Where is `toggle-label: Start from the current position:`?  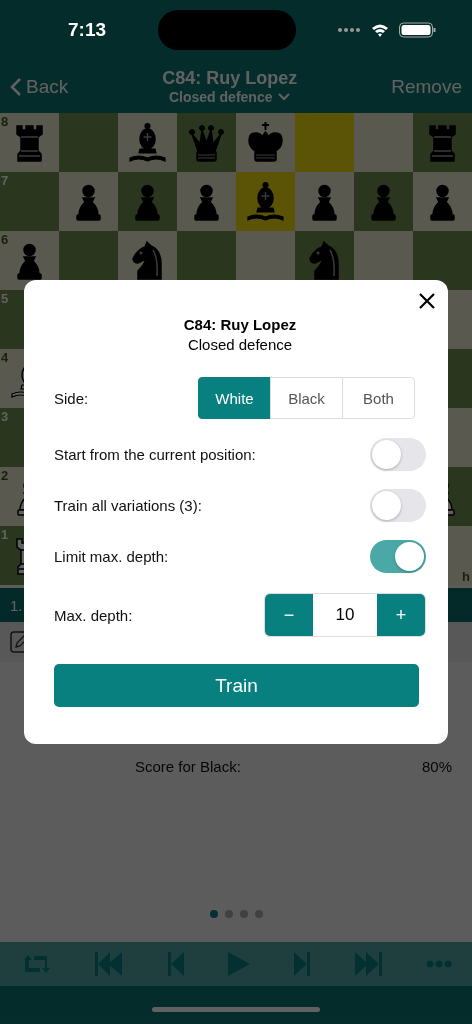 toggle-label: Start from the current position: is located at coordinates (155, 454).